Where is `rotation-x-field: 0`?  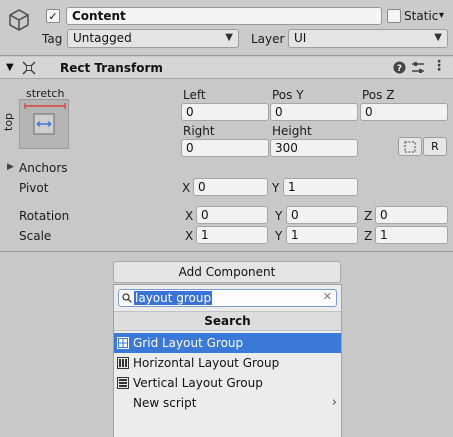 rotation-x-field: 0 is located at coordinates (232, 215).